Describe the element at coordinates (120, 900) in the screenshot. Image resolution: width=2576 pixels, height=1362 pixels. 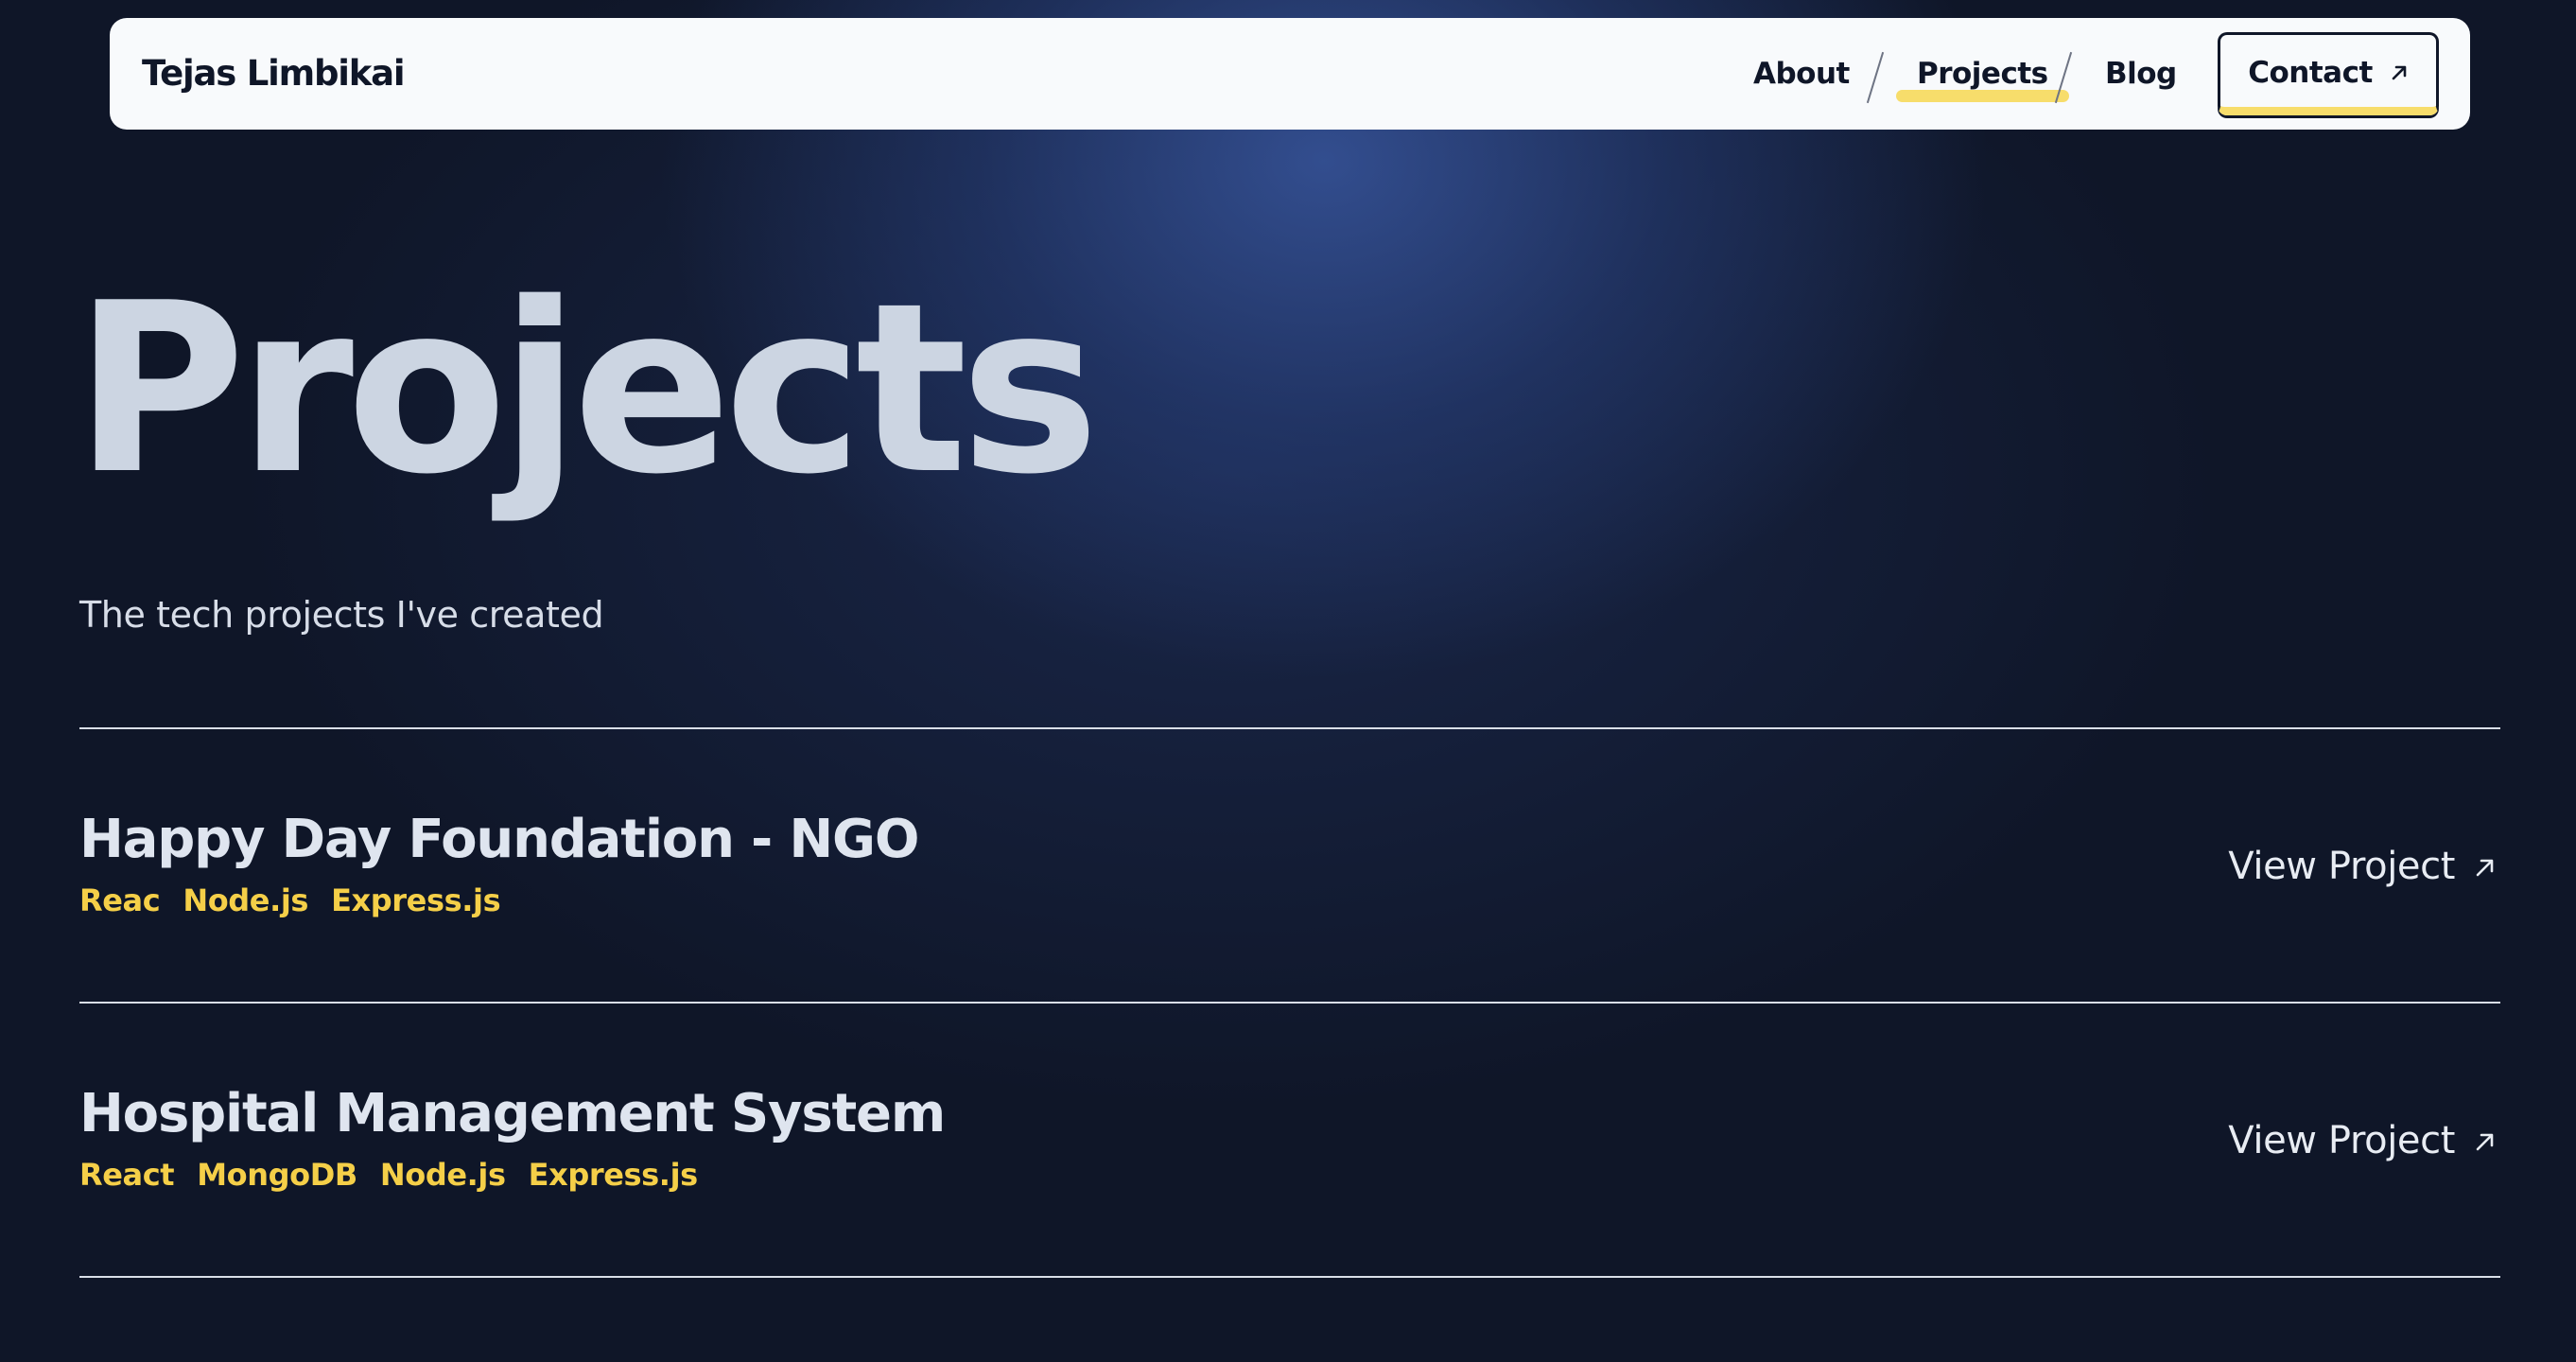
I see `tech-tag: Reac` at that location.